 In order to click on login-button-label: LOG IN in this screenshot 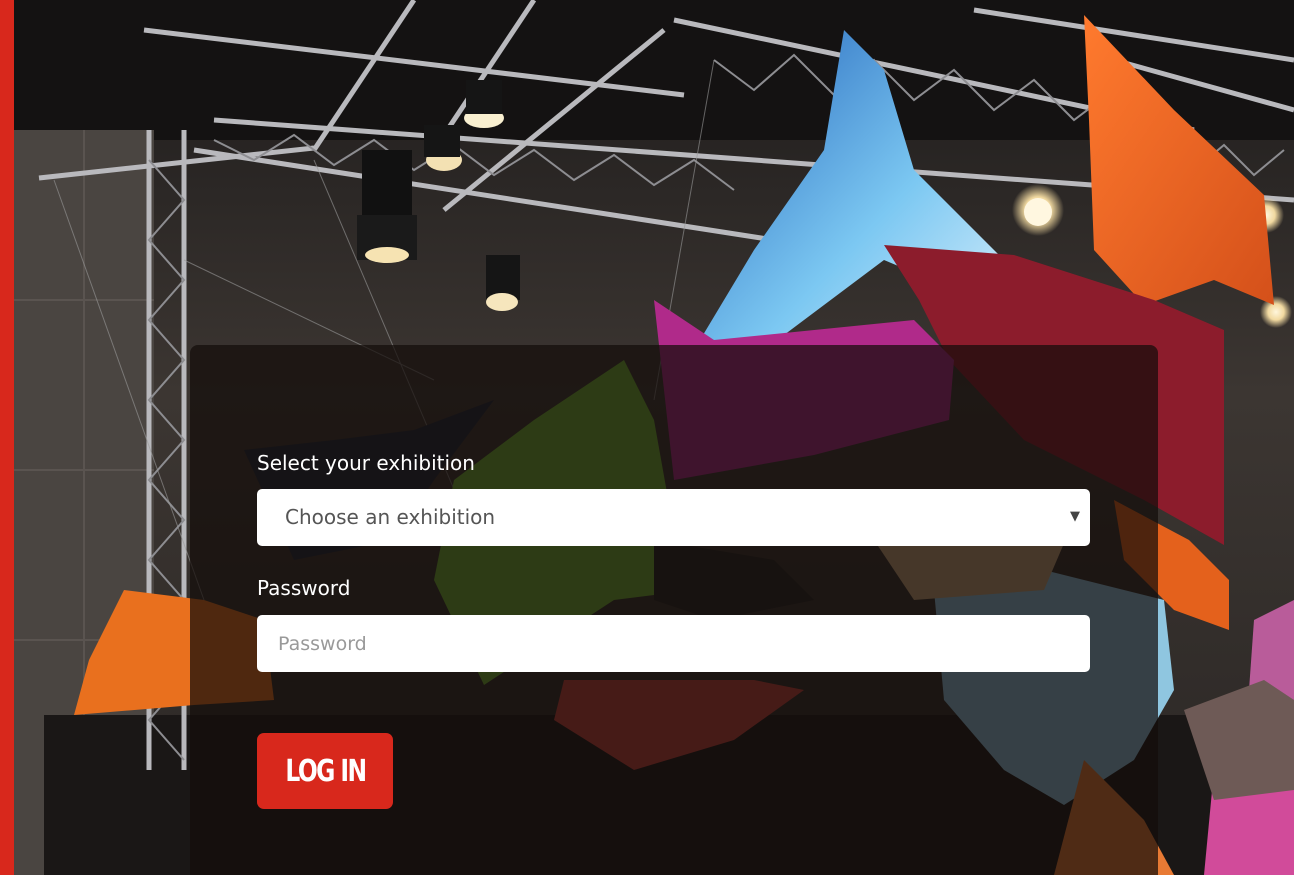, I will do `click(325, 771)`.